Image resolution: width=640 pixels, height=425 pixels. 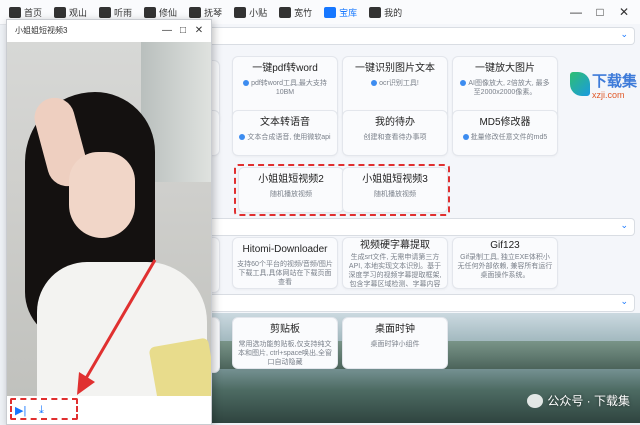 I want to click on book-icon, so click(x=150, y=12).